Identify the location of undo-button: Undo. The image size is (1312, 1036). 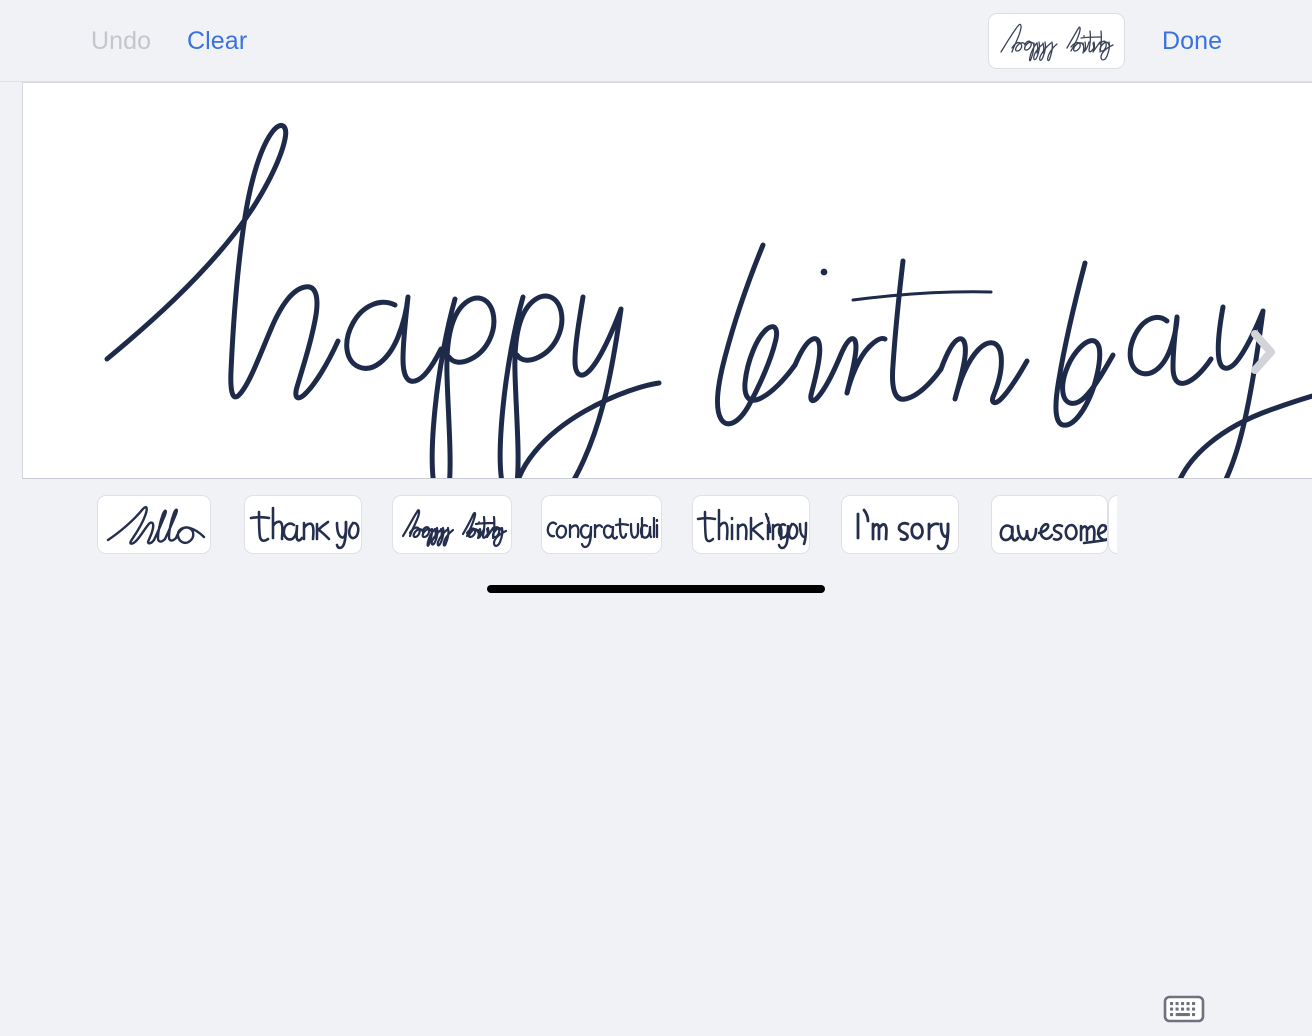
(121, 41).